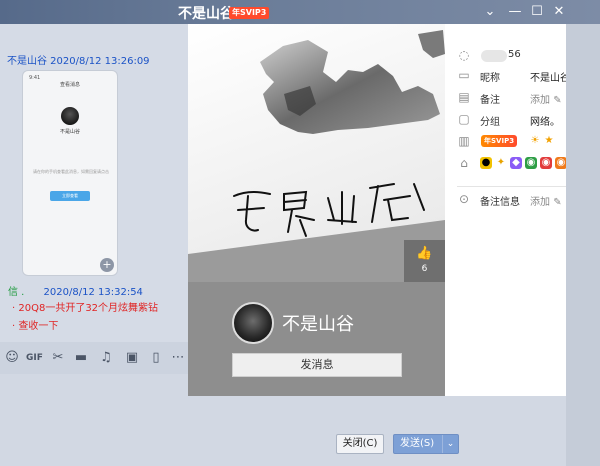 This screenshot has height=466, width=600. What do you see at coordinates (300, 12) in the screenshot?
I see `window-titlebar: 不是山谷 年SVIP3 ⌄ — ☐ ✕` at bounding box center [300, 12].